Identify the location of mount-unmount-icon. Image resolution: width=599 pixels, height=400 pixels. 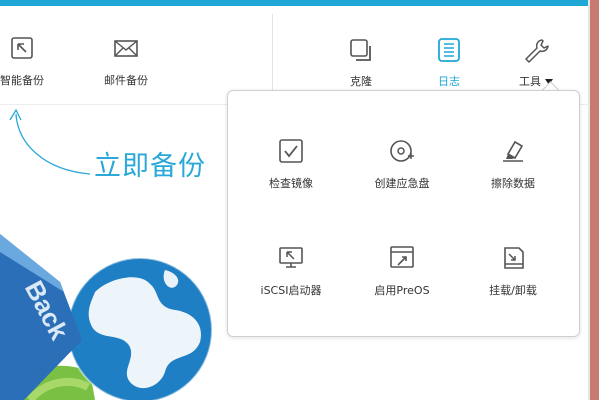
(513, 258).